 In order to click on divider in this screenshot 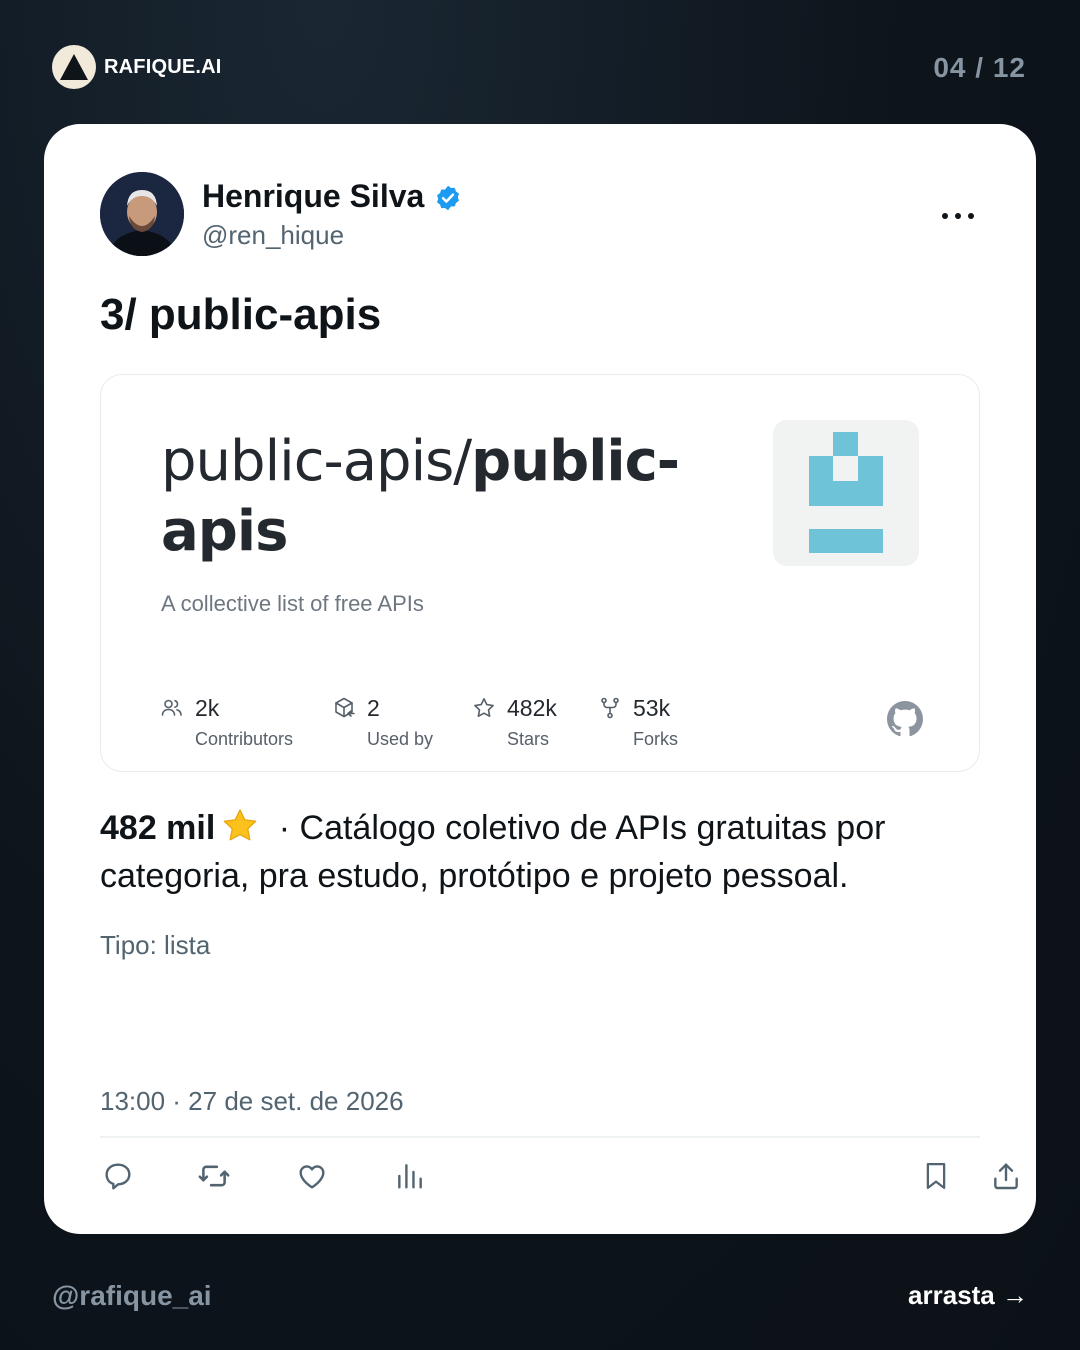, I will do `click(540, 1137)`.